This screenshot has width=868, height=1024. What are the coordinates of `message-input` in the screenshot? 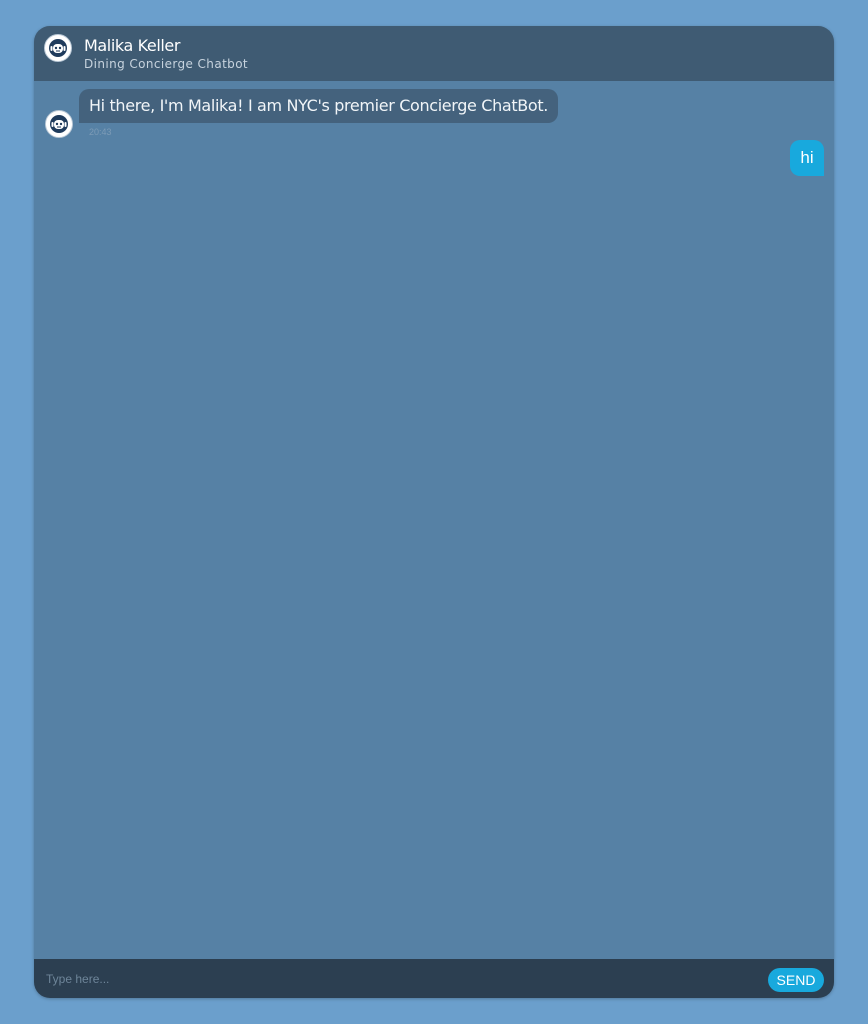 It's located at (394, 978).